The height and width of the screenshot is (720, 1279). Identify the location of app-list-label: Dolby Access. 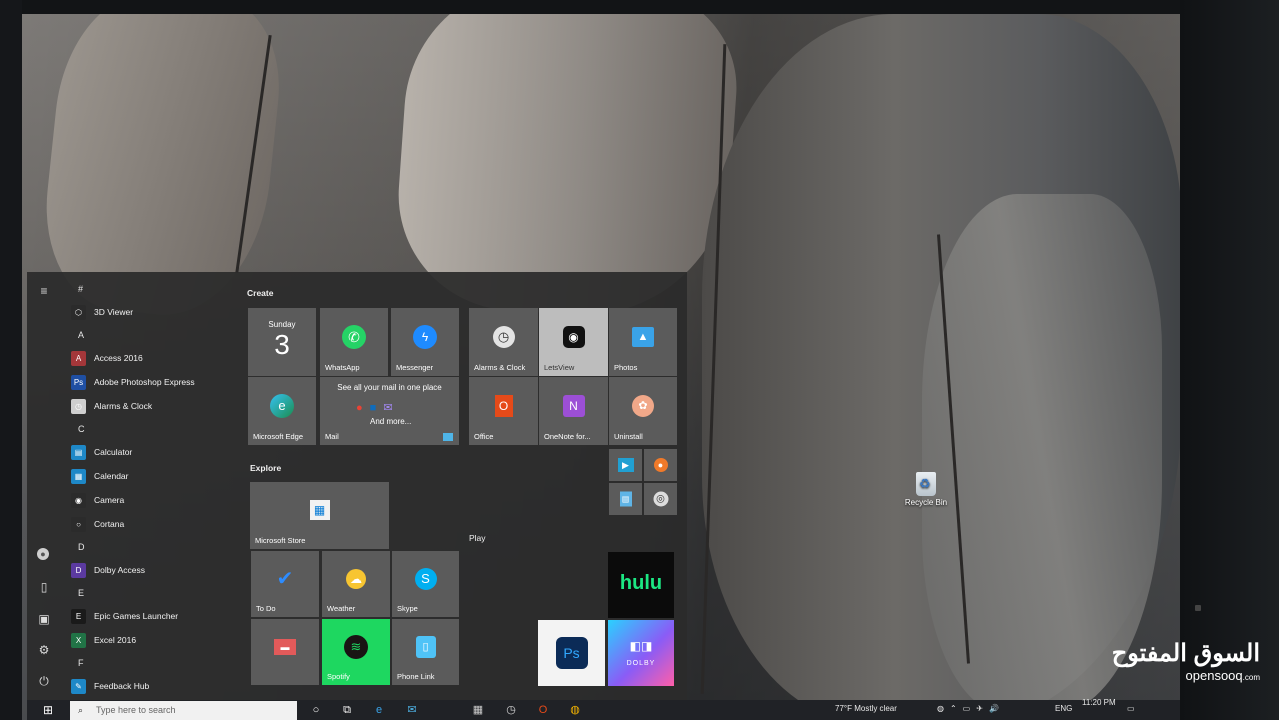
(120, 570).